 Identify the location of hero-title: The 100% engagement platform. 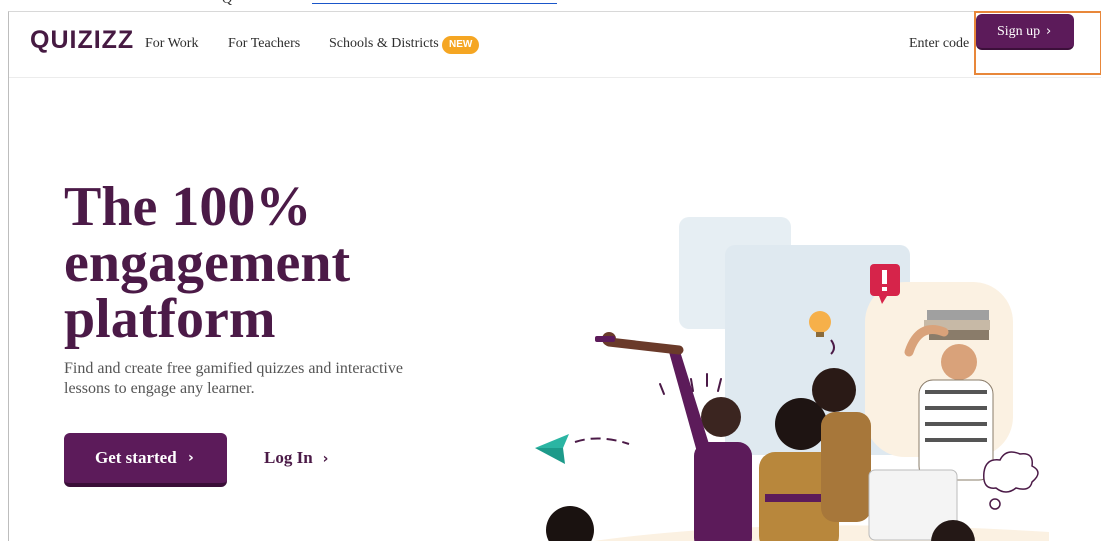
(274, 263).